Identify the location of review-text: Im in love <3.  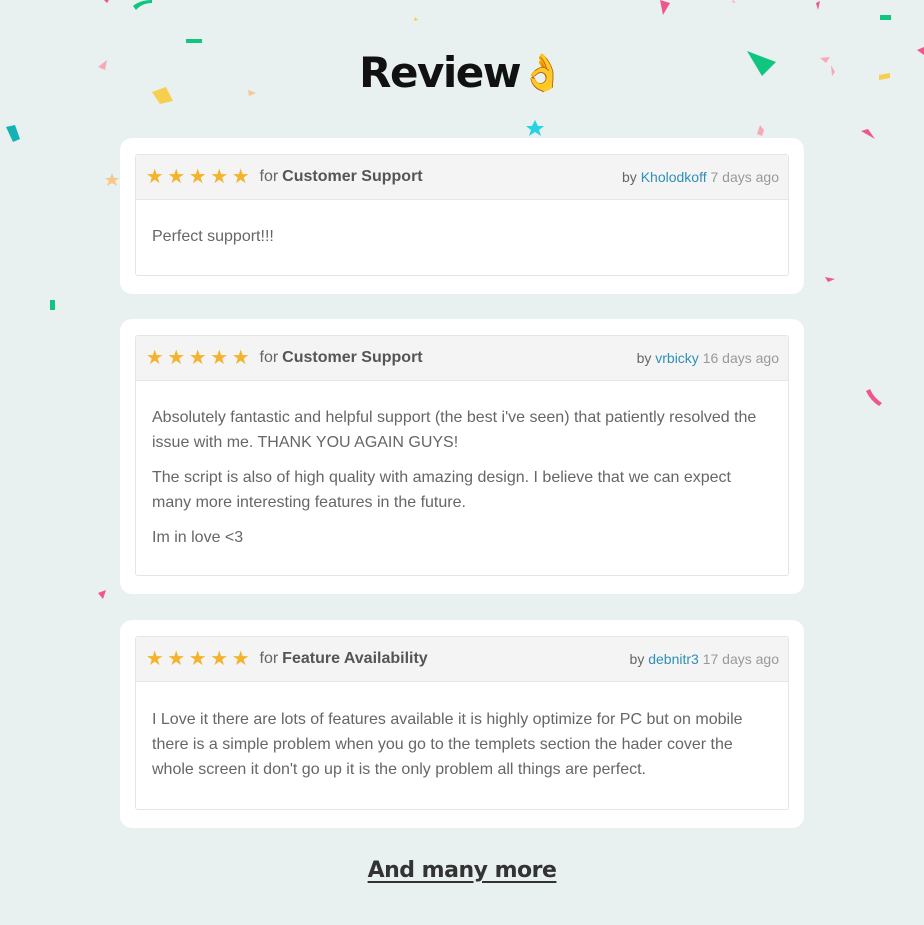
(198, 537).